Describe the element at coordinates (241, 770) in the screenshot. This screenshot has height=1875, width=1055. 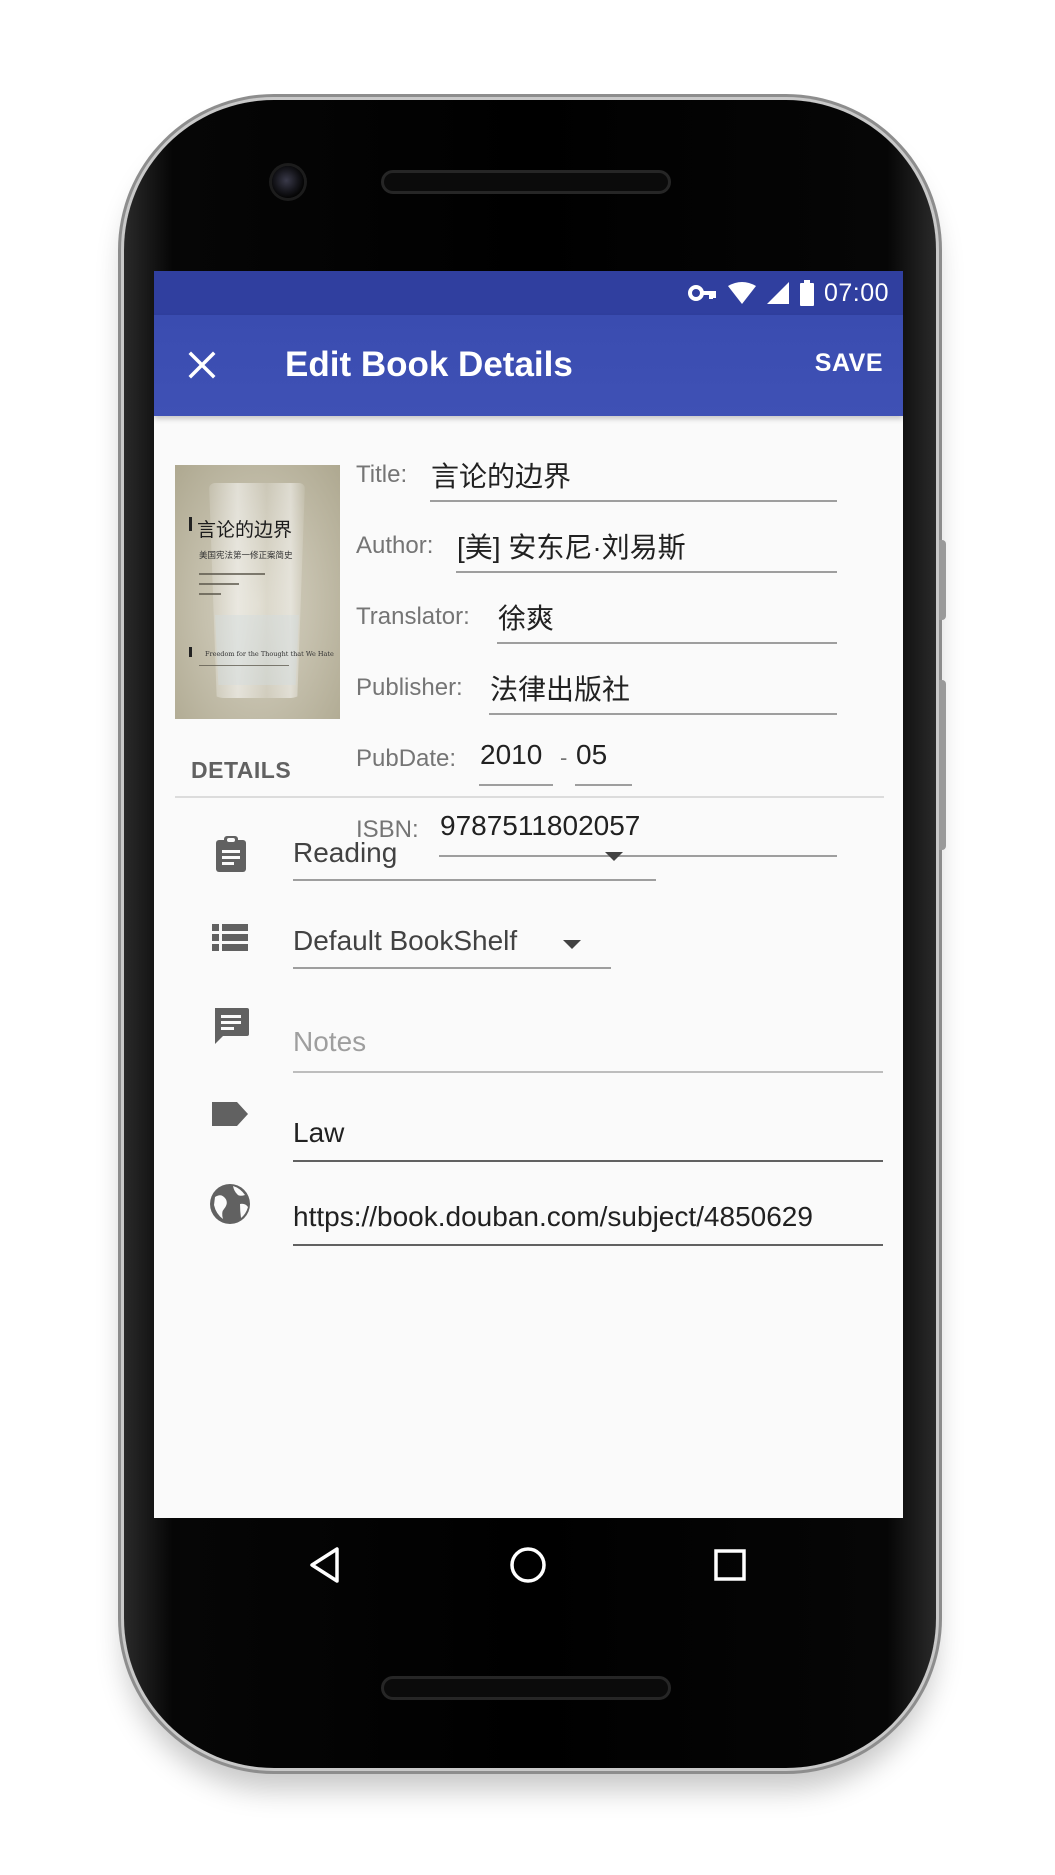
I see `details-section-header: DETAILS` at that location.